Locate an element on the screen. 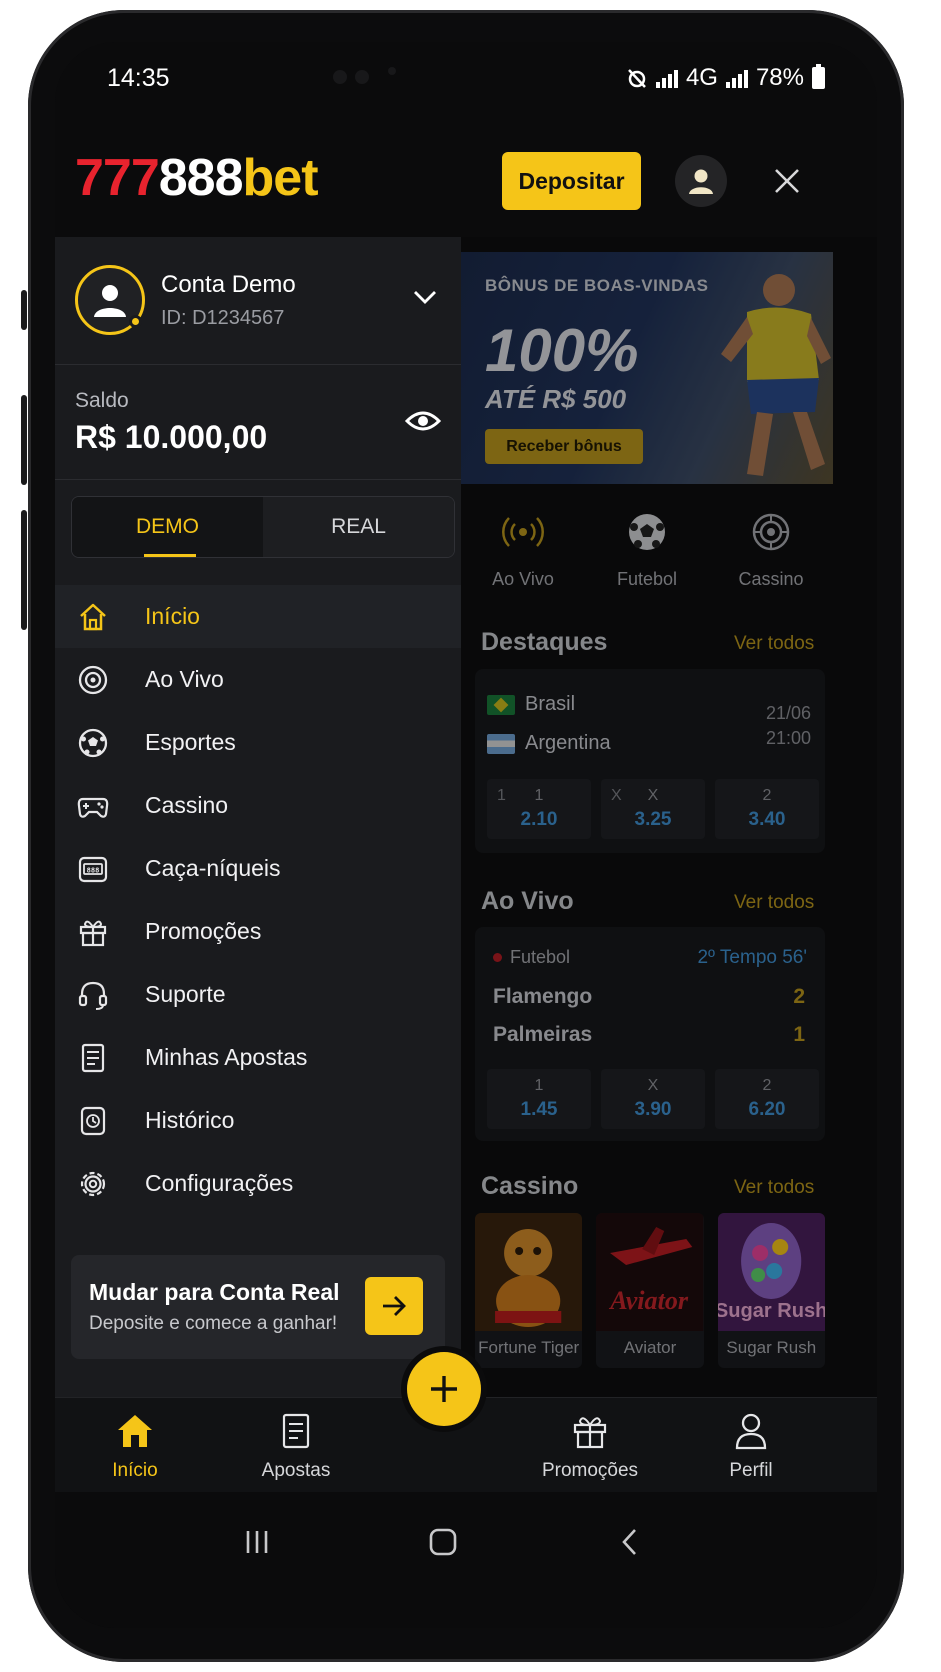 Image resolution: width=941 pixels, height=1672 pixels. casino-see-all-link: Ver todos is located at coordinates (774, 1188).